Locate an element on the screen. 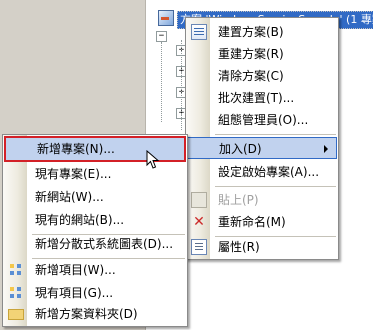 This screenshot has height=330, width=373. menu-item-new-solution-folder: 新增方案資料夾(D) is located at coordinates (95, 314).